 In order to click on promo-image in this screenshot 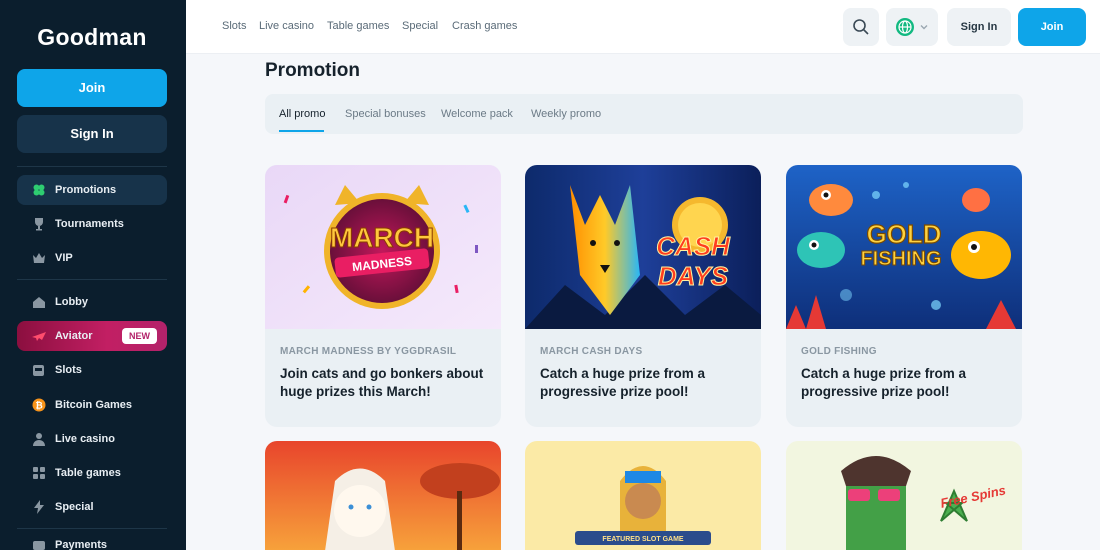, I will do `click(383, 495)`.